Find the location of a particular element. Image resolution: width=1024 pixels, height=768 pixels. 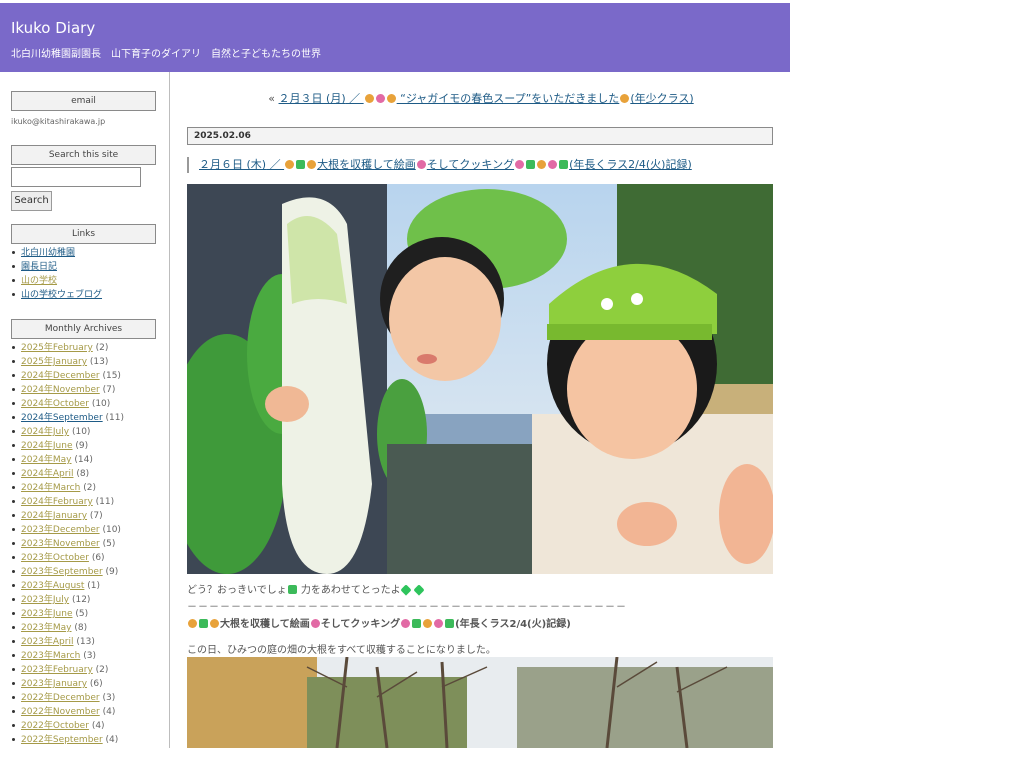

heading-text: 大根を収穫して絵画 is located at coordinates (265, 624).